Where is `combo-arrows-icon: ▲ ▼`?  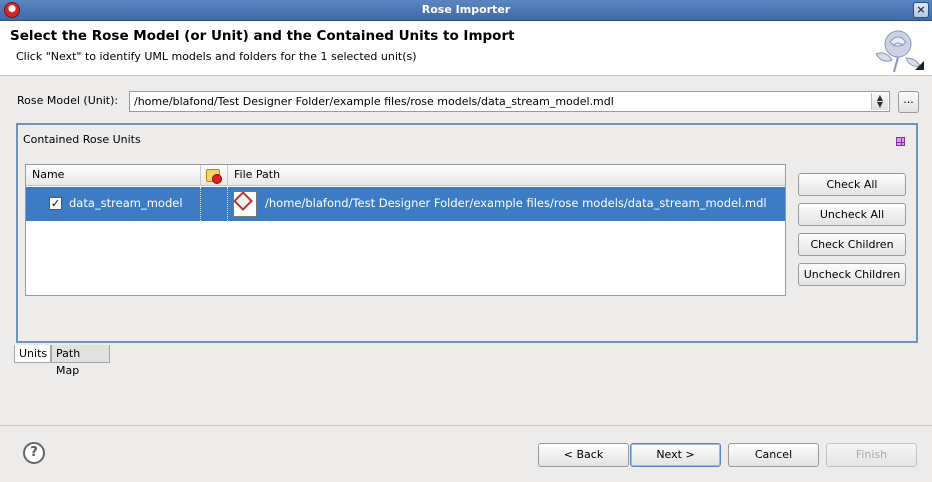
combo-arrows-icon: ▲ ▼ is located at coordinates (879, 101).